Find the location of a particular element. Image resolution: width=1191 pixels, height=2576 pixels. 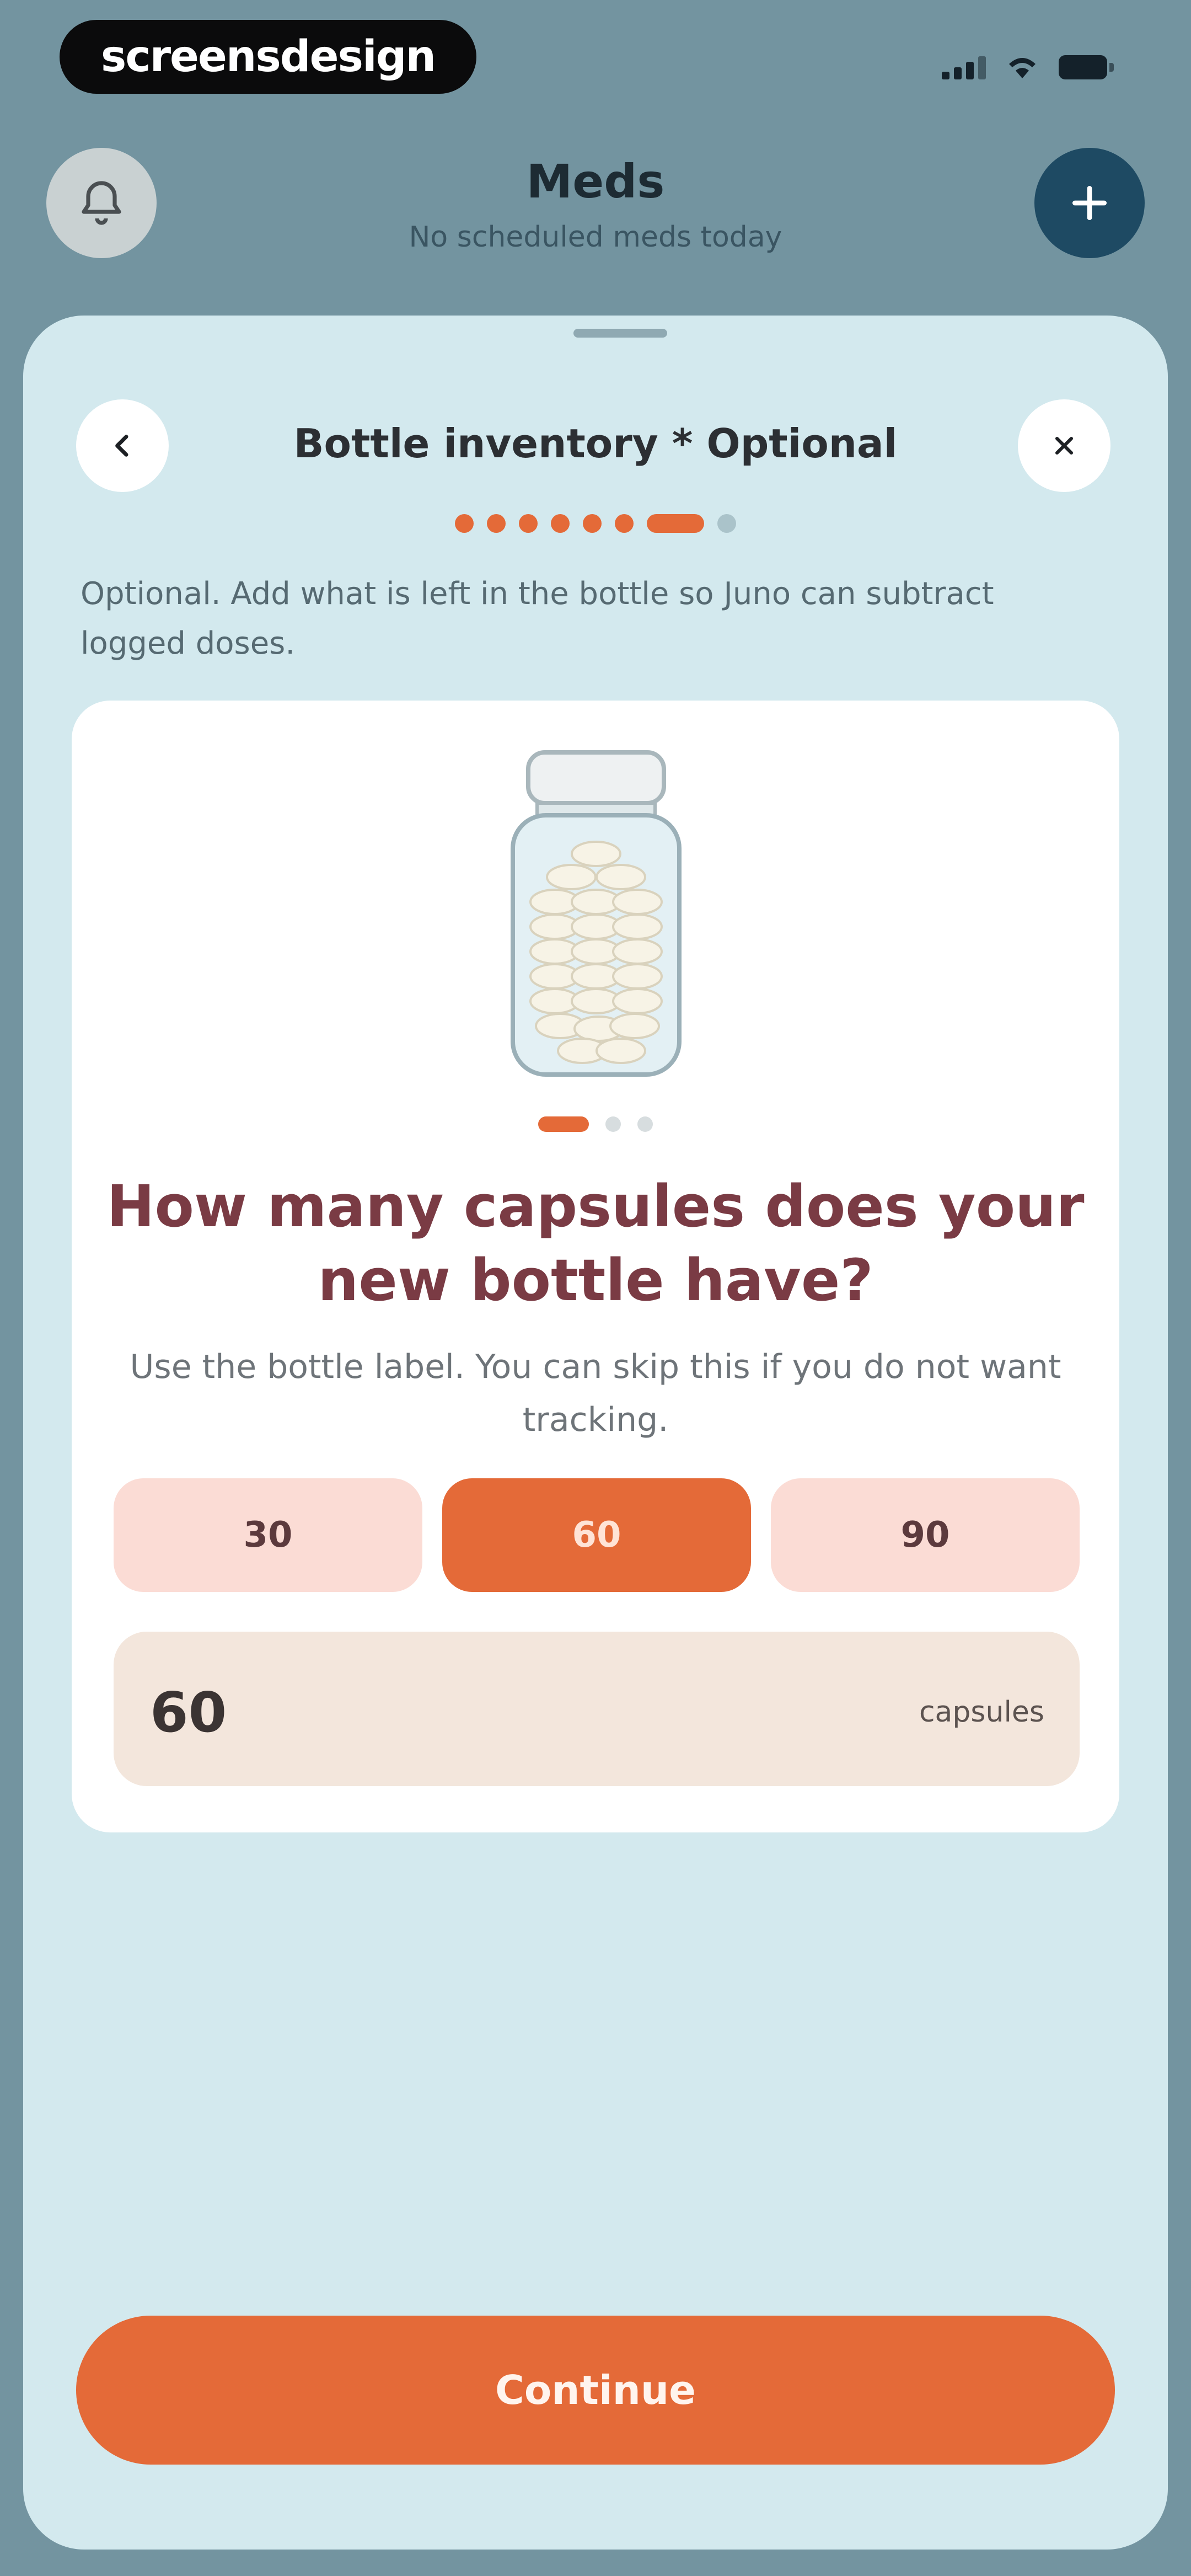

option-30-button: 30 is located at coordinates (268, 1535).